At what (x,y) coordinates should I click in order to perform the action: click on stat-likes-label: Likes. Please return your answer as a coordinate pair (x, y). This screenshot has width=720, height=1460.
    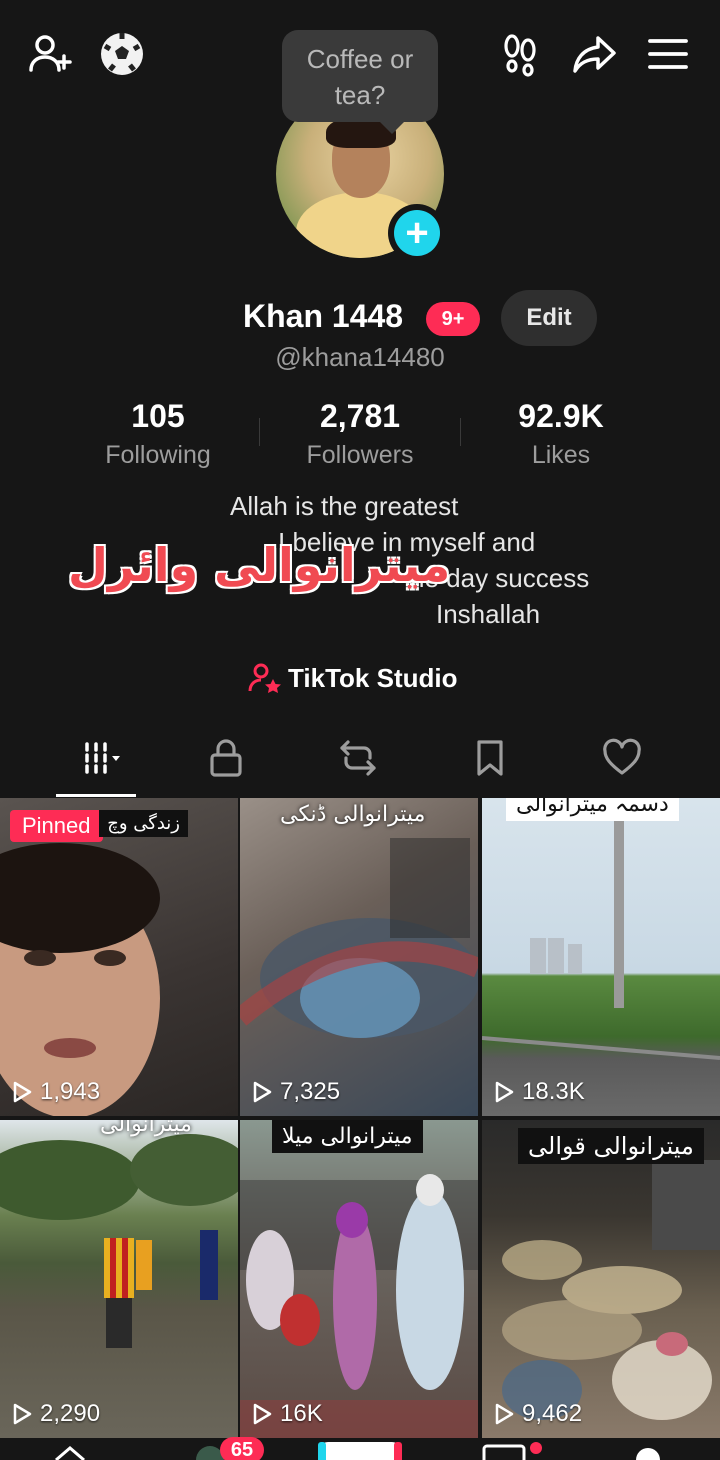
    Looking at the image, I should click on (561, 455).